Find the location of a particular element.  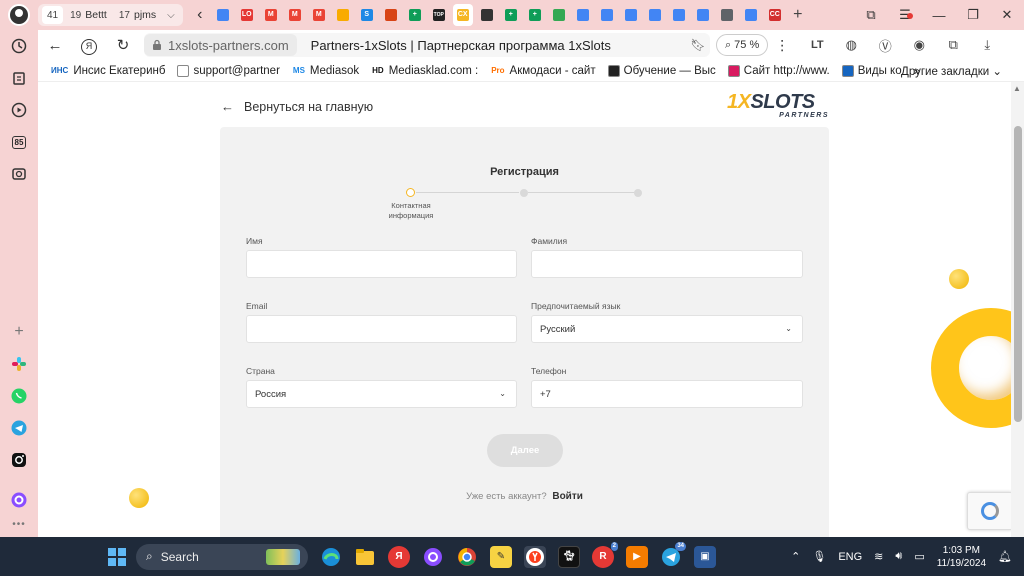

collections-icon is located at coordinates (19, 78).